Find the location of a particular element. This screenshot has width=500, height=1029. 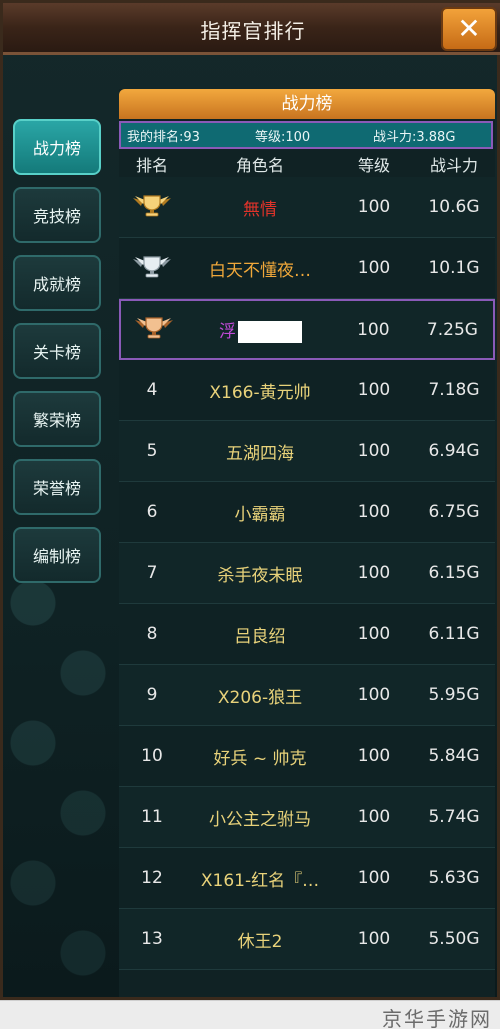

rank-number: 9 is located at coordinates (152, 695).